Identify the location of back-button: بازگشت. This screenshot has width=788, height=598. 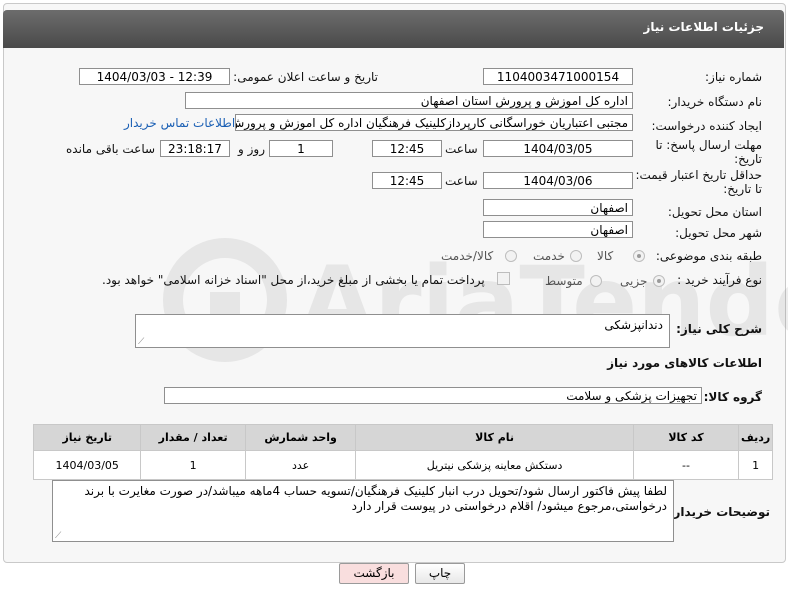
(374, 573).